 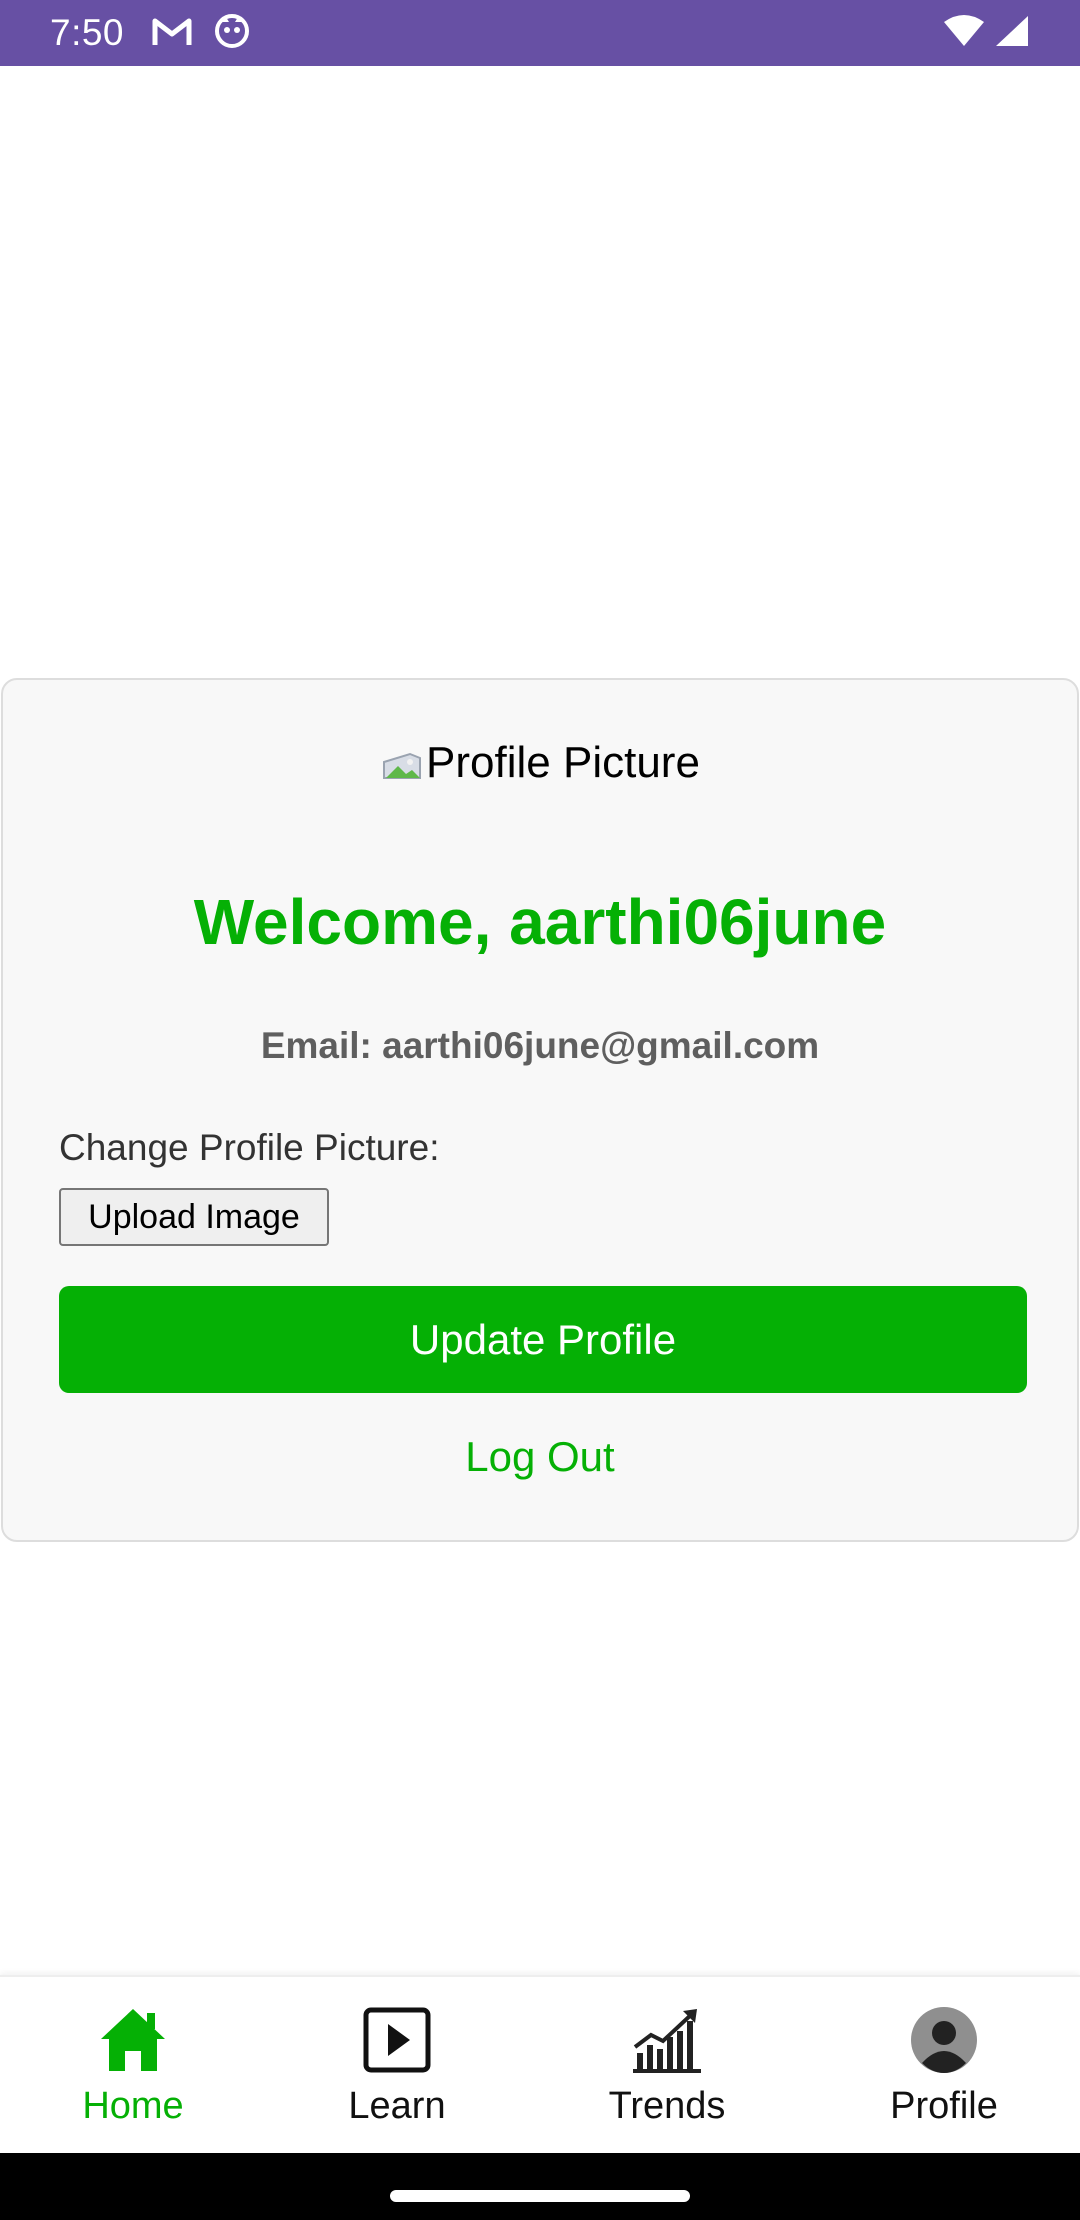 I want to click on logout-link: Log Out, so click(x=540, y=1457).